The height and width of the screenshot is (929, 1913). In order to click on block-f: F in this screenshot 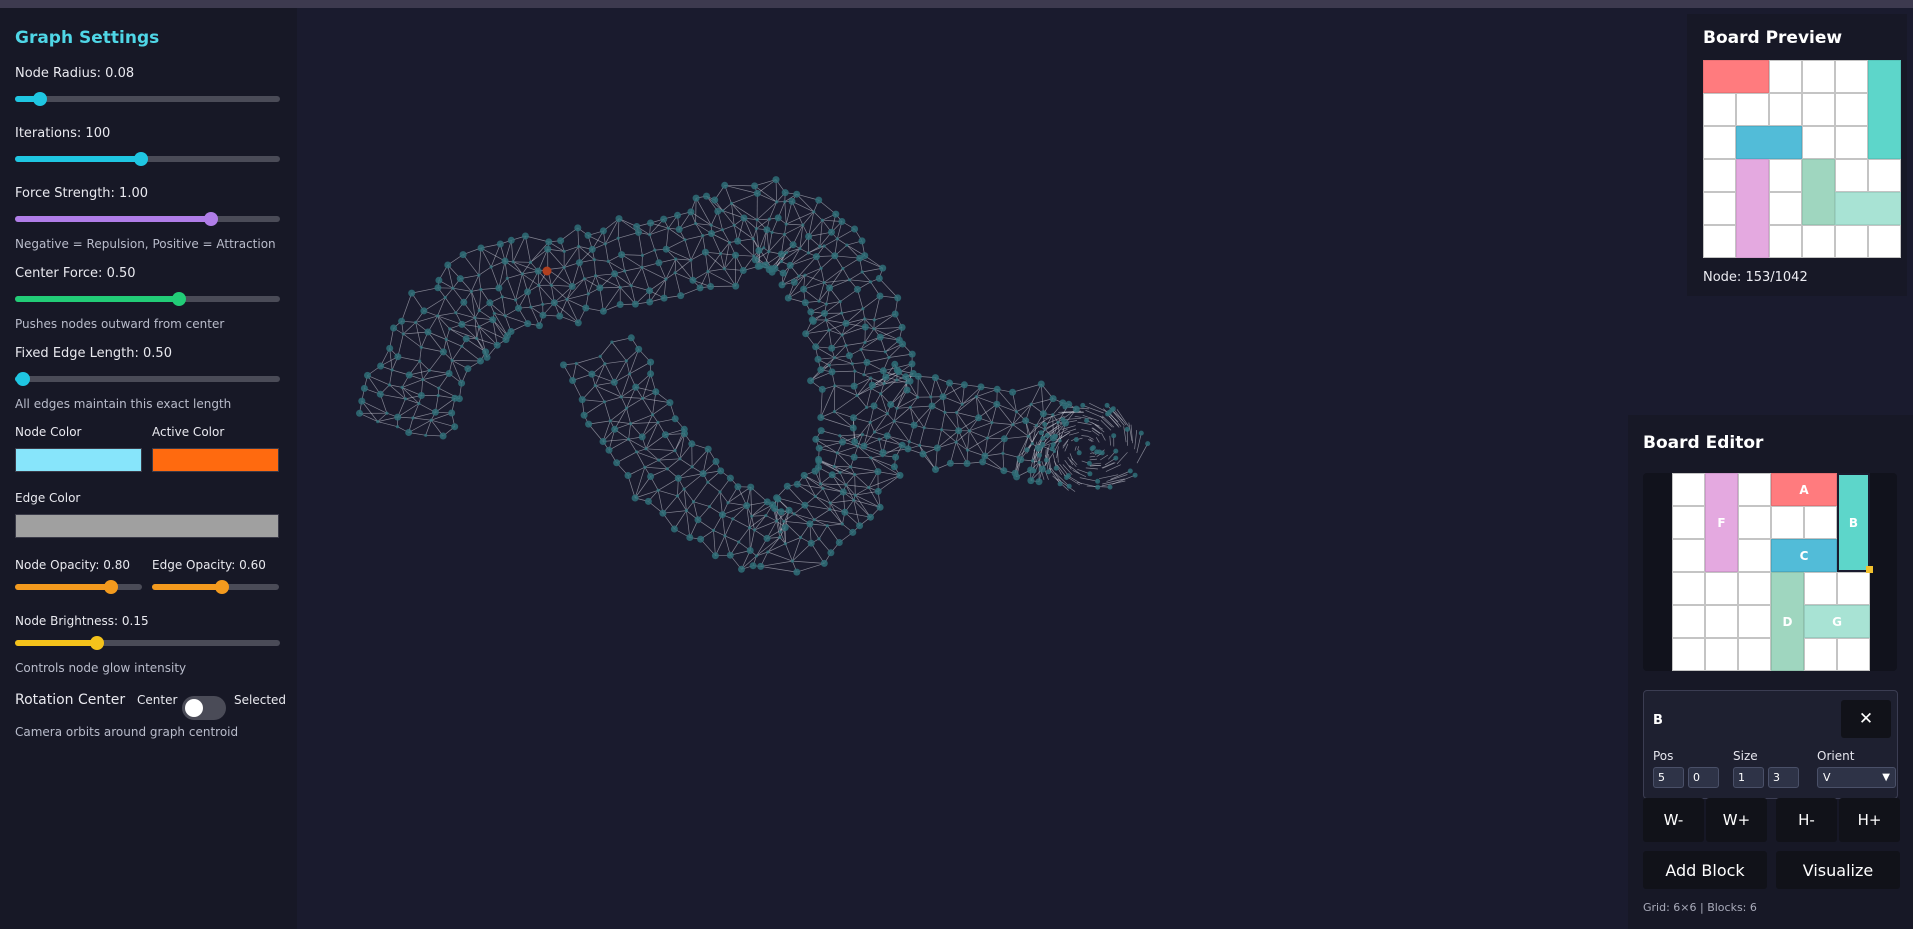, I will do `click(1721, 522)`.